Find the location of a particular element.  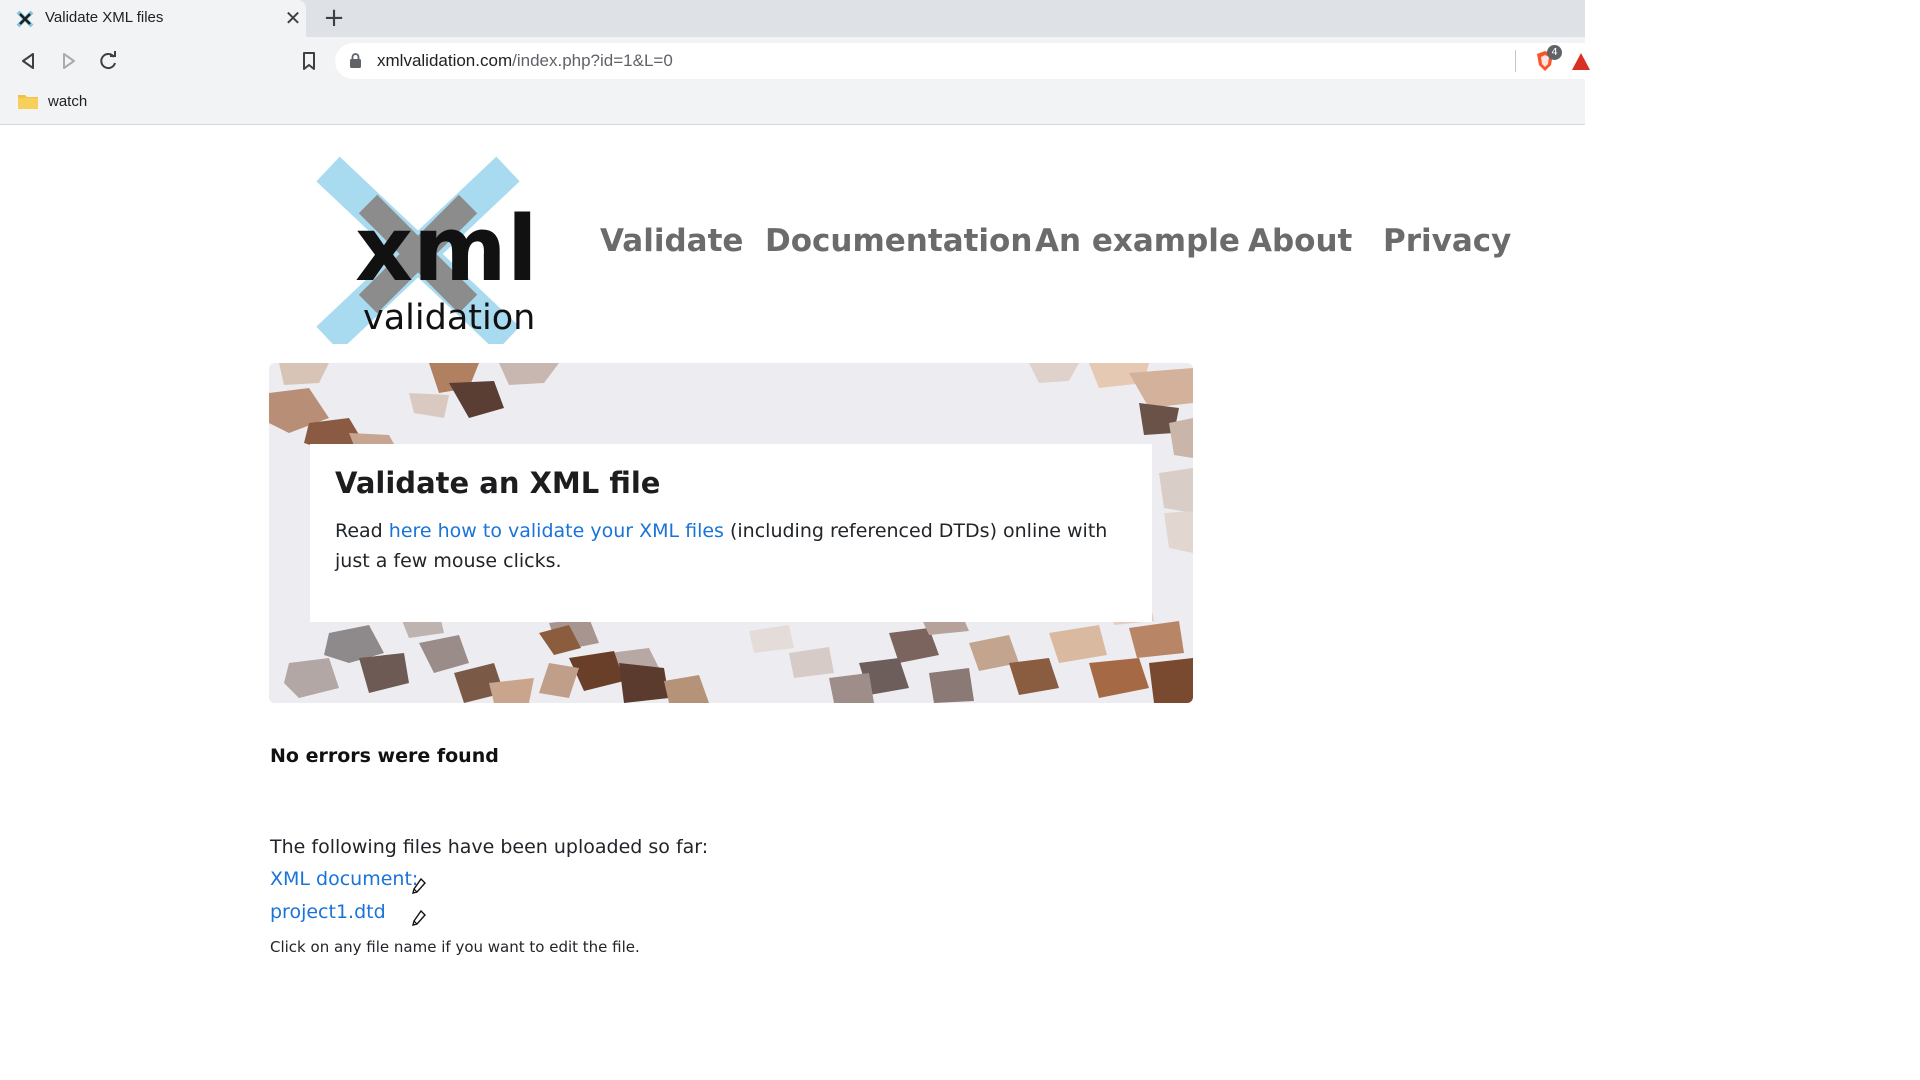

address-bar: xmlvalidation.com/index.php?id=1&L=0 4 is located at coordinates (962, 61).